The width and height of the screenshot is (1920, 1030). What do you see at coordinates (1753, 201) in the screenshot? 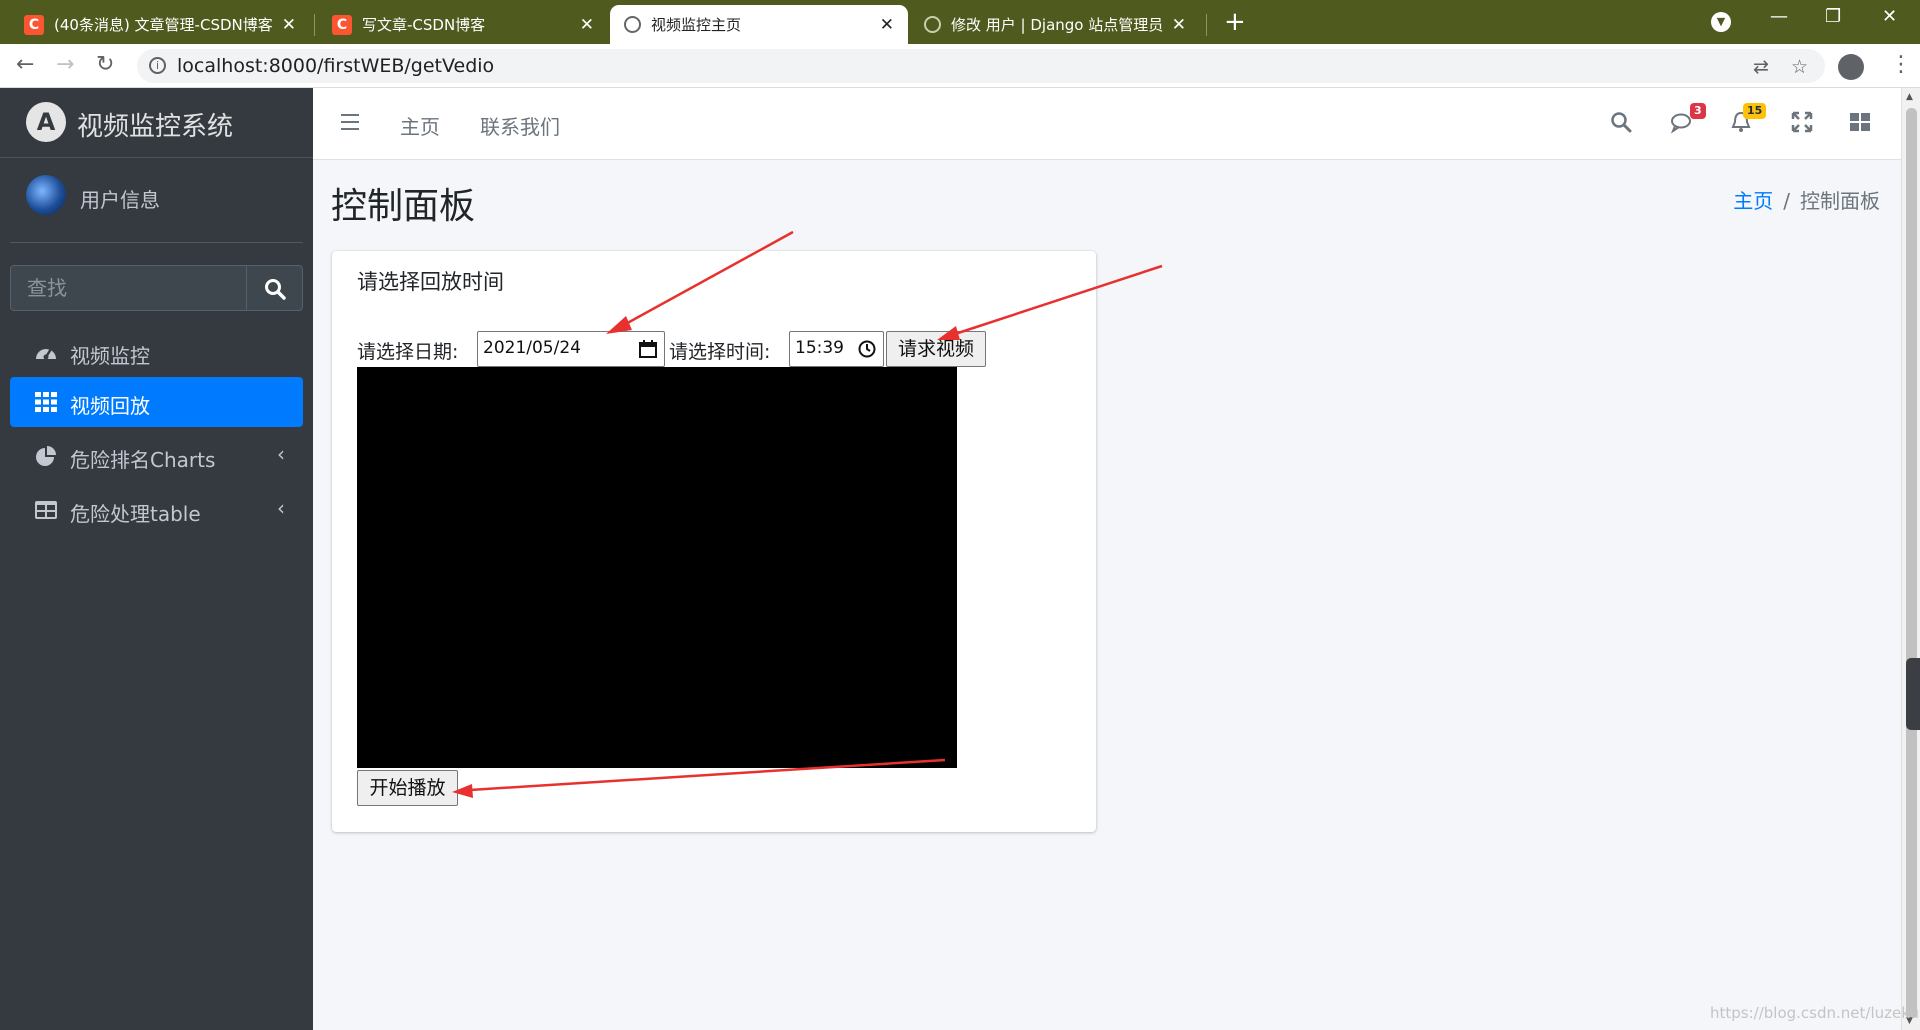
I see `breadcrumb-home-link: 主页` at bounding box center [1753, 201].